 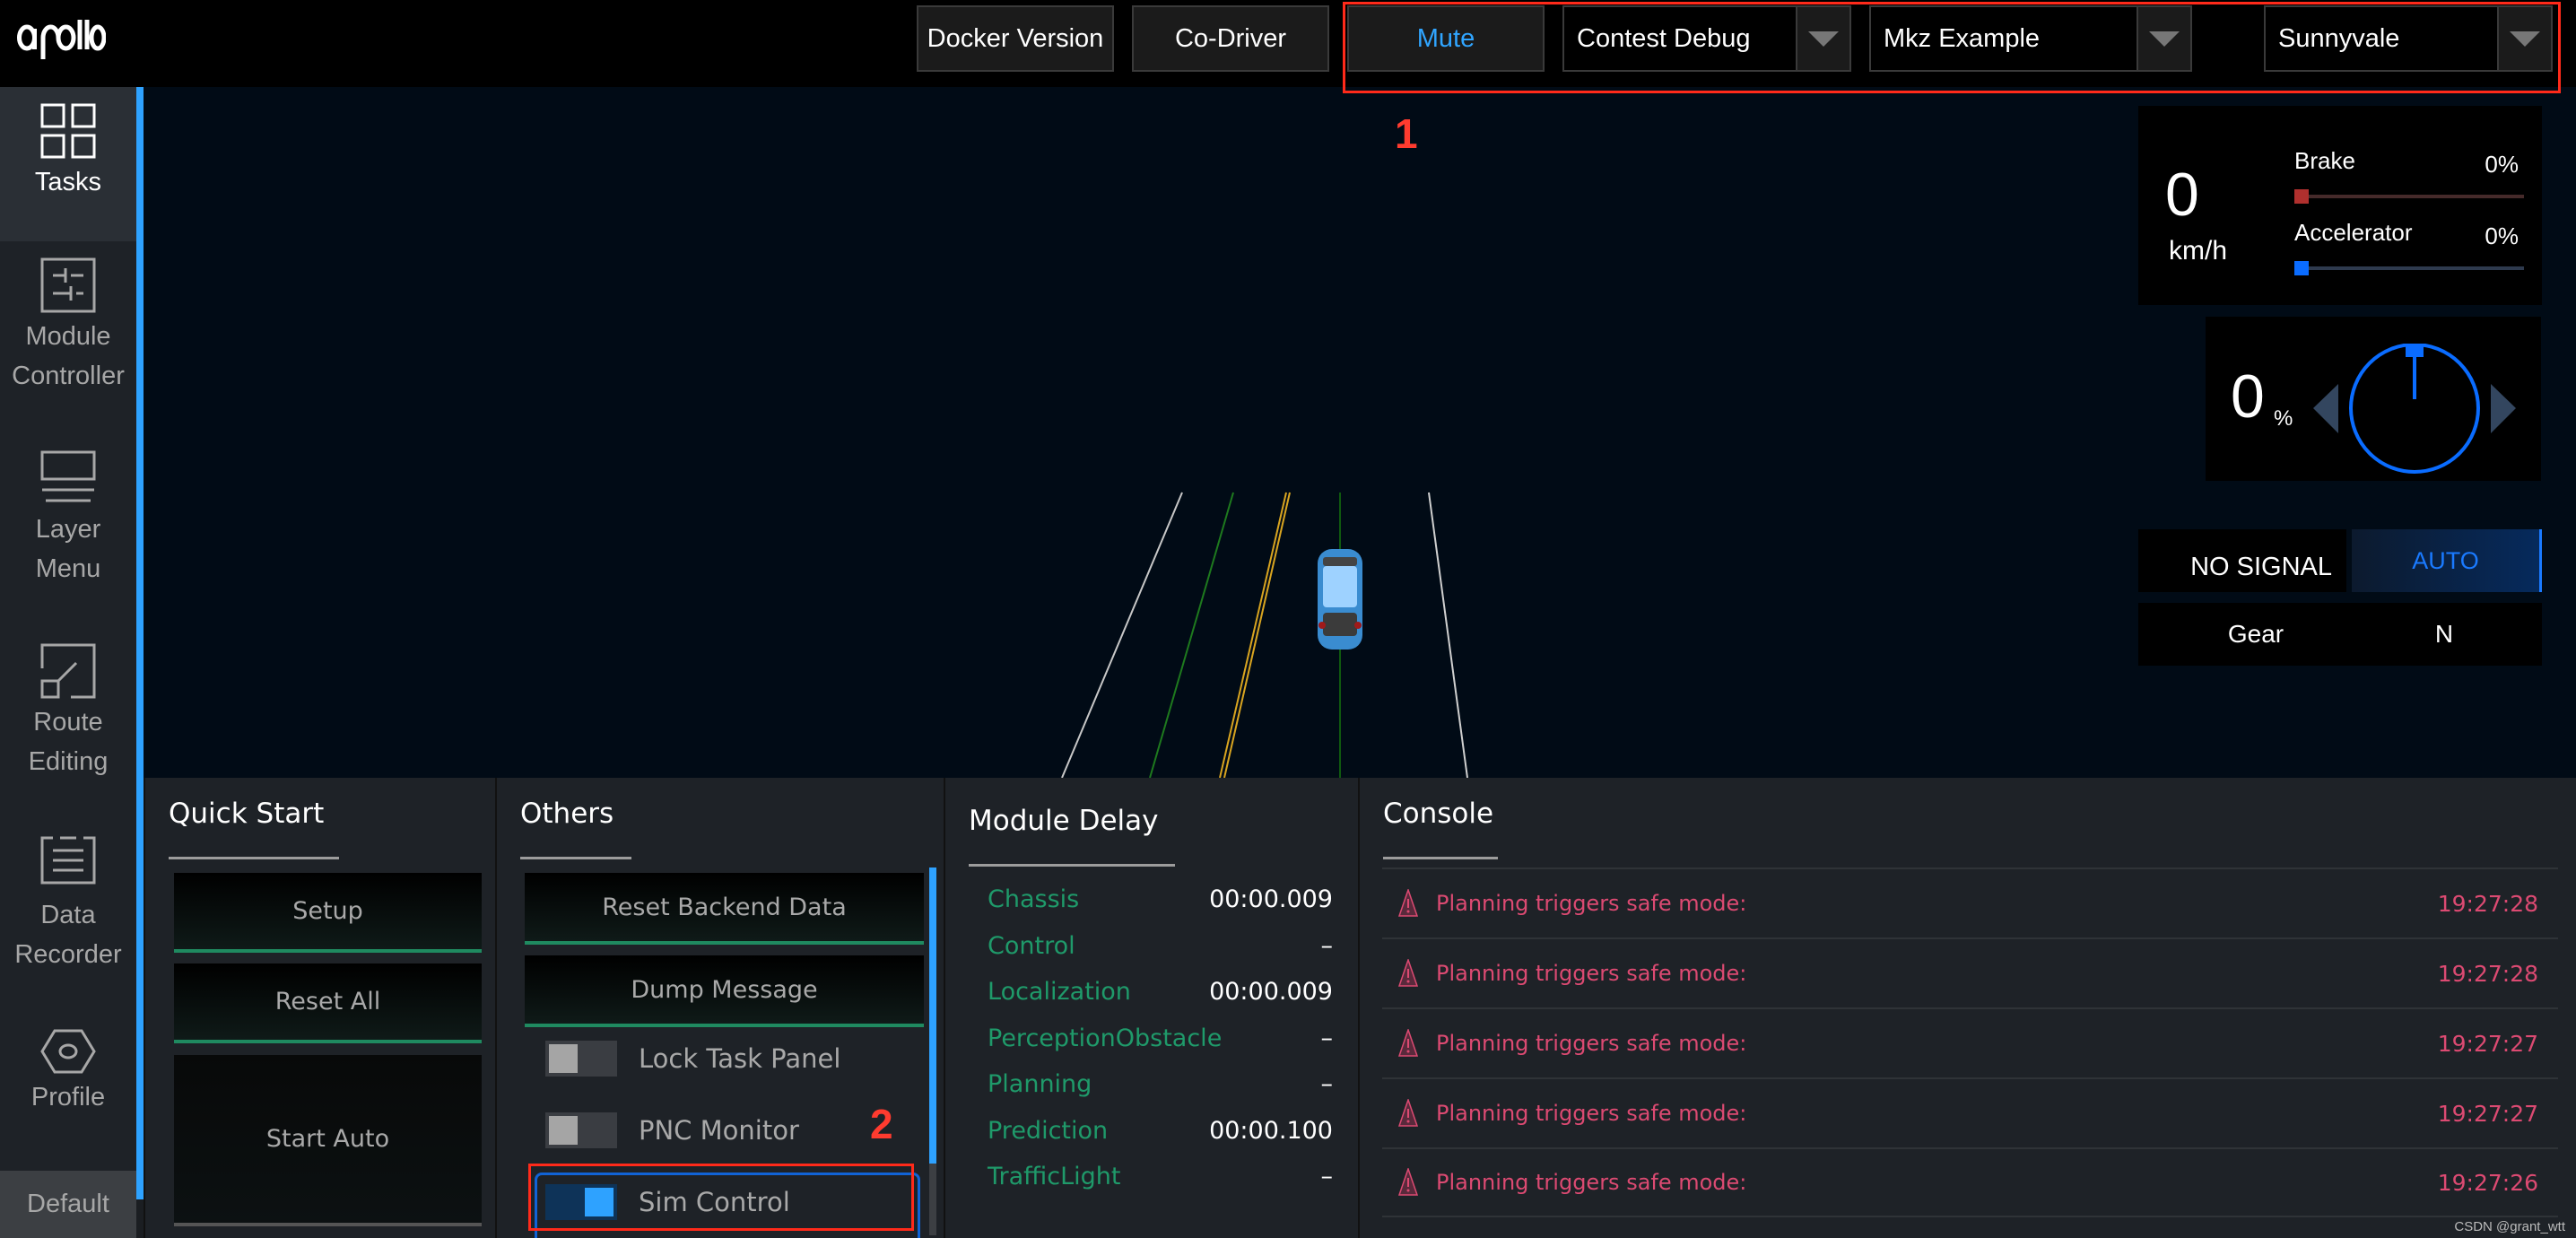 What do you see at coordinates (1706, 38) in the screenshot?
I see `mode-select: Contest Debug` at bounding box center [1706, 38].